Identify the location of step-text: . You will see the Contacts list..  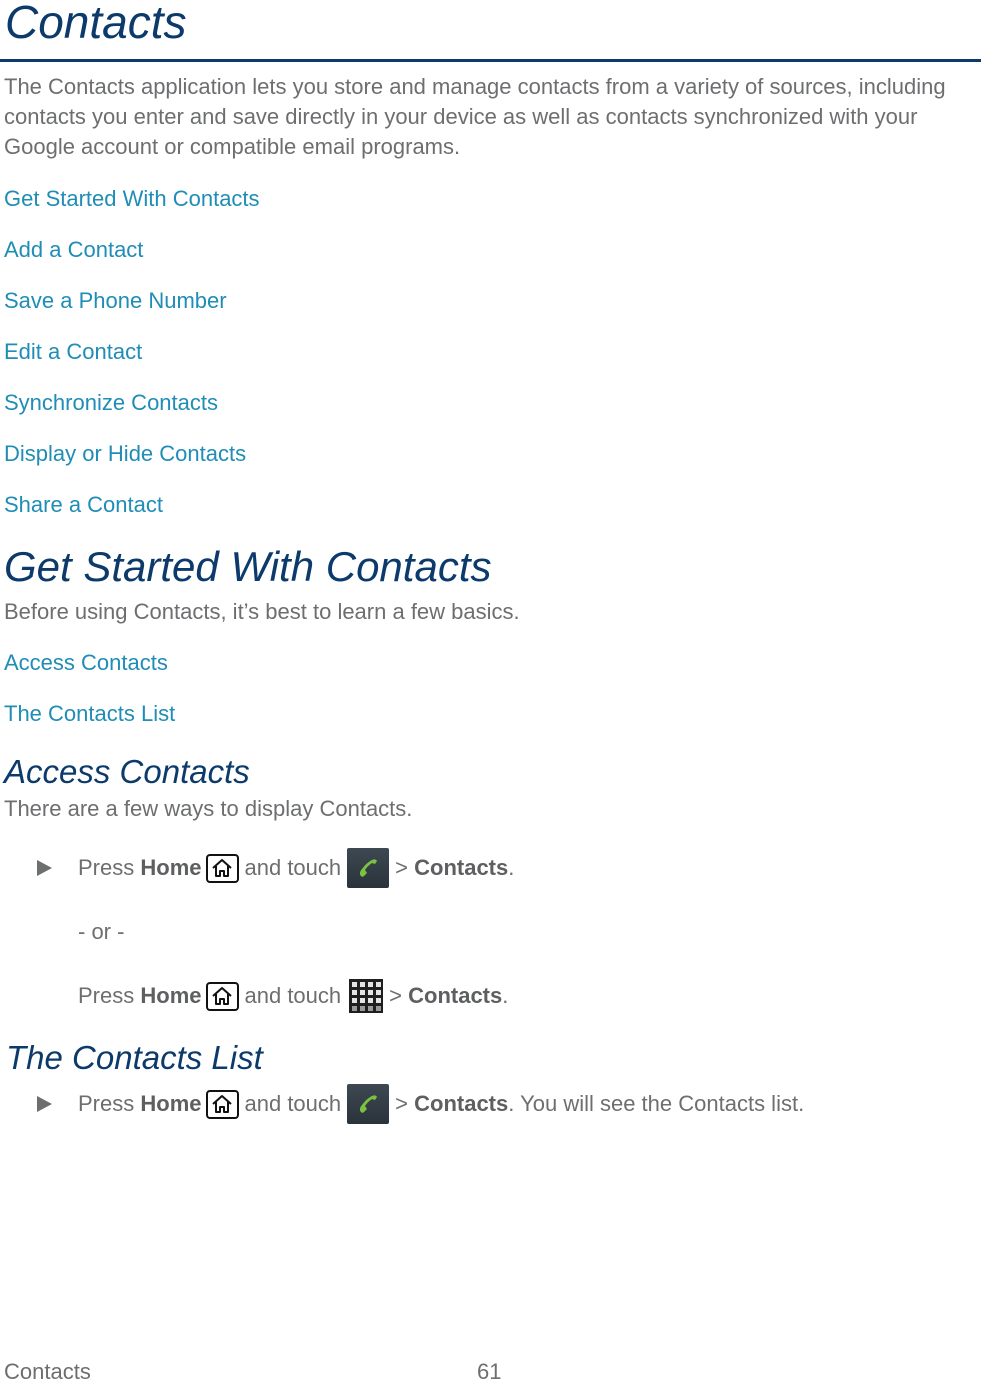
(656, 1103).